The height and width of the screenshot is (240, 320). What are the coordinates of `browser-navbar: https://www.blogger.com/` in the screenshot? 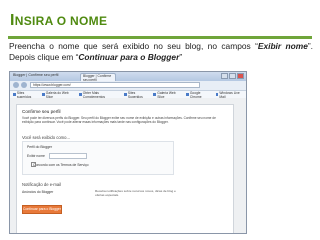 It's located at (128, 86).